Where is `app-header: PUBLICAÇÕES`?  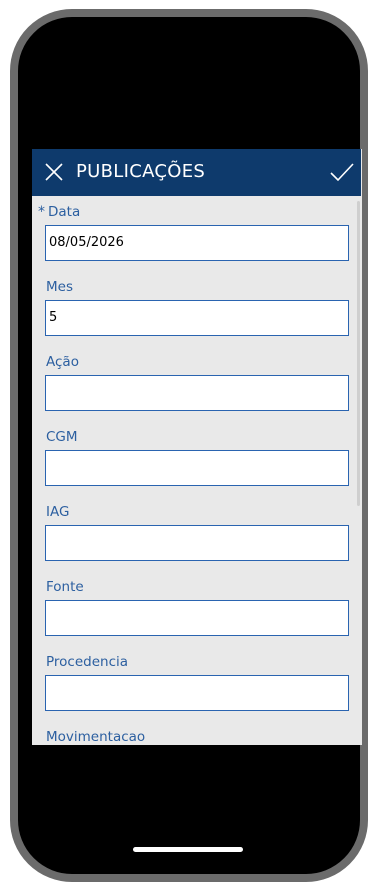 app-header: PUBLICAÇÕES is located at coordinates (196, 172).